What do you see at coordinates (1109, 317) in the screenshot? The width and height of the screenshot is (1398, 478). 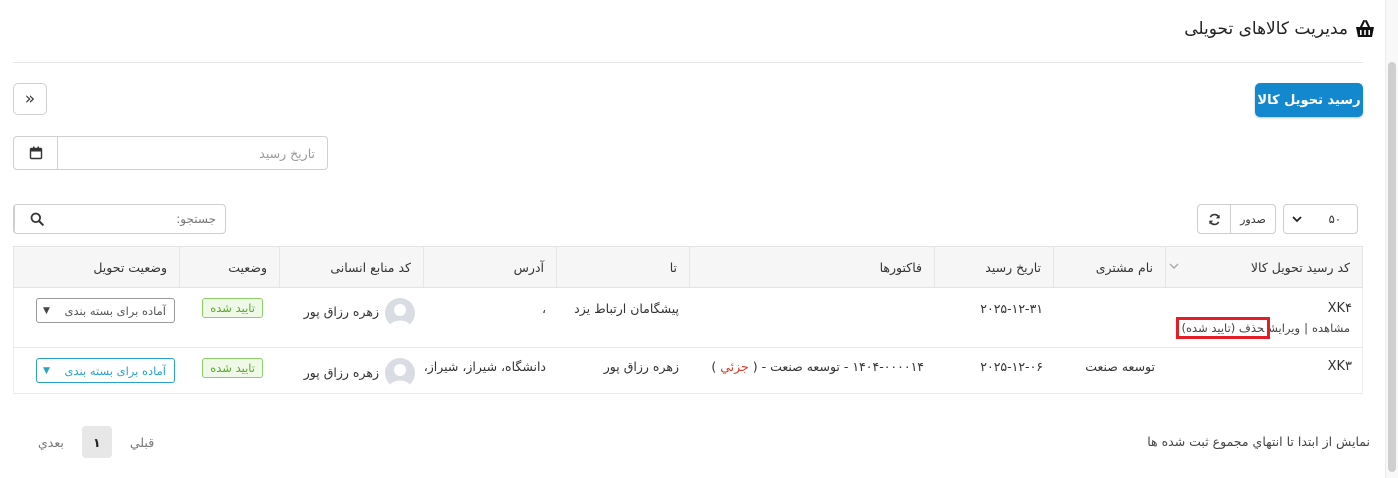 I see `cell-customer` at bounding box center [1109, 317].